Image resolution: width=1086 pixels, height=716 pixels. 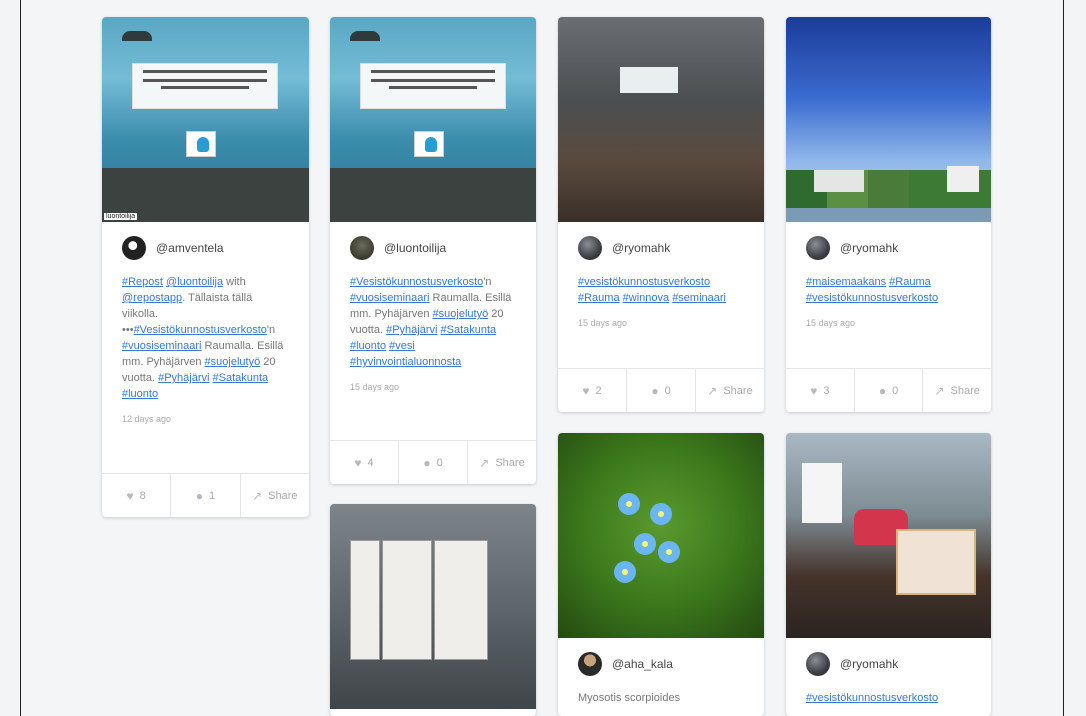 I want to click on image-water, so click(x=888, y=215).